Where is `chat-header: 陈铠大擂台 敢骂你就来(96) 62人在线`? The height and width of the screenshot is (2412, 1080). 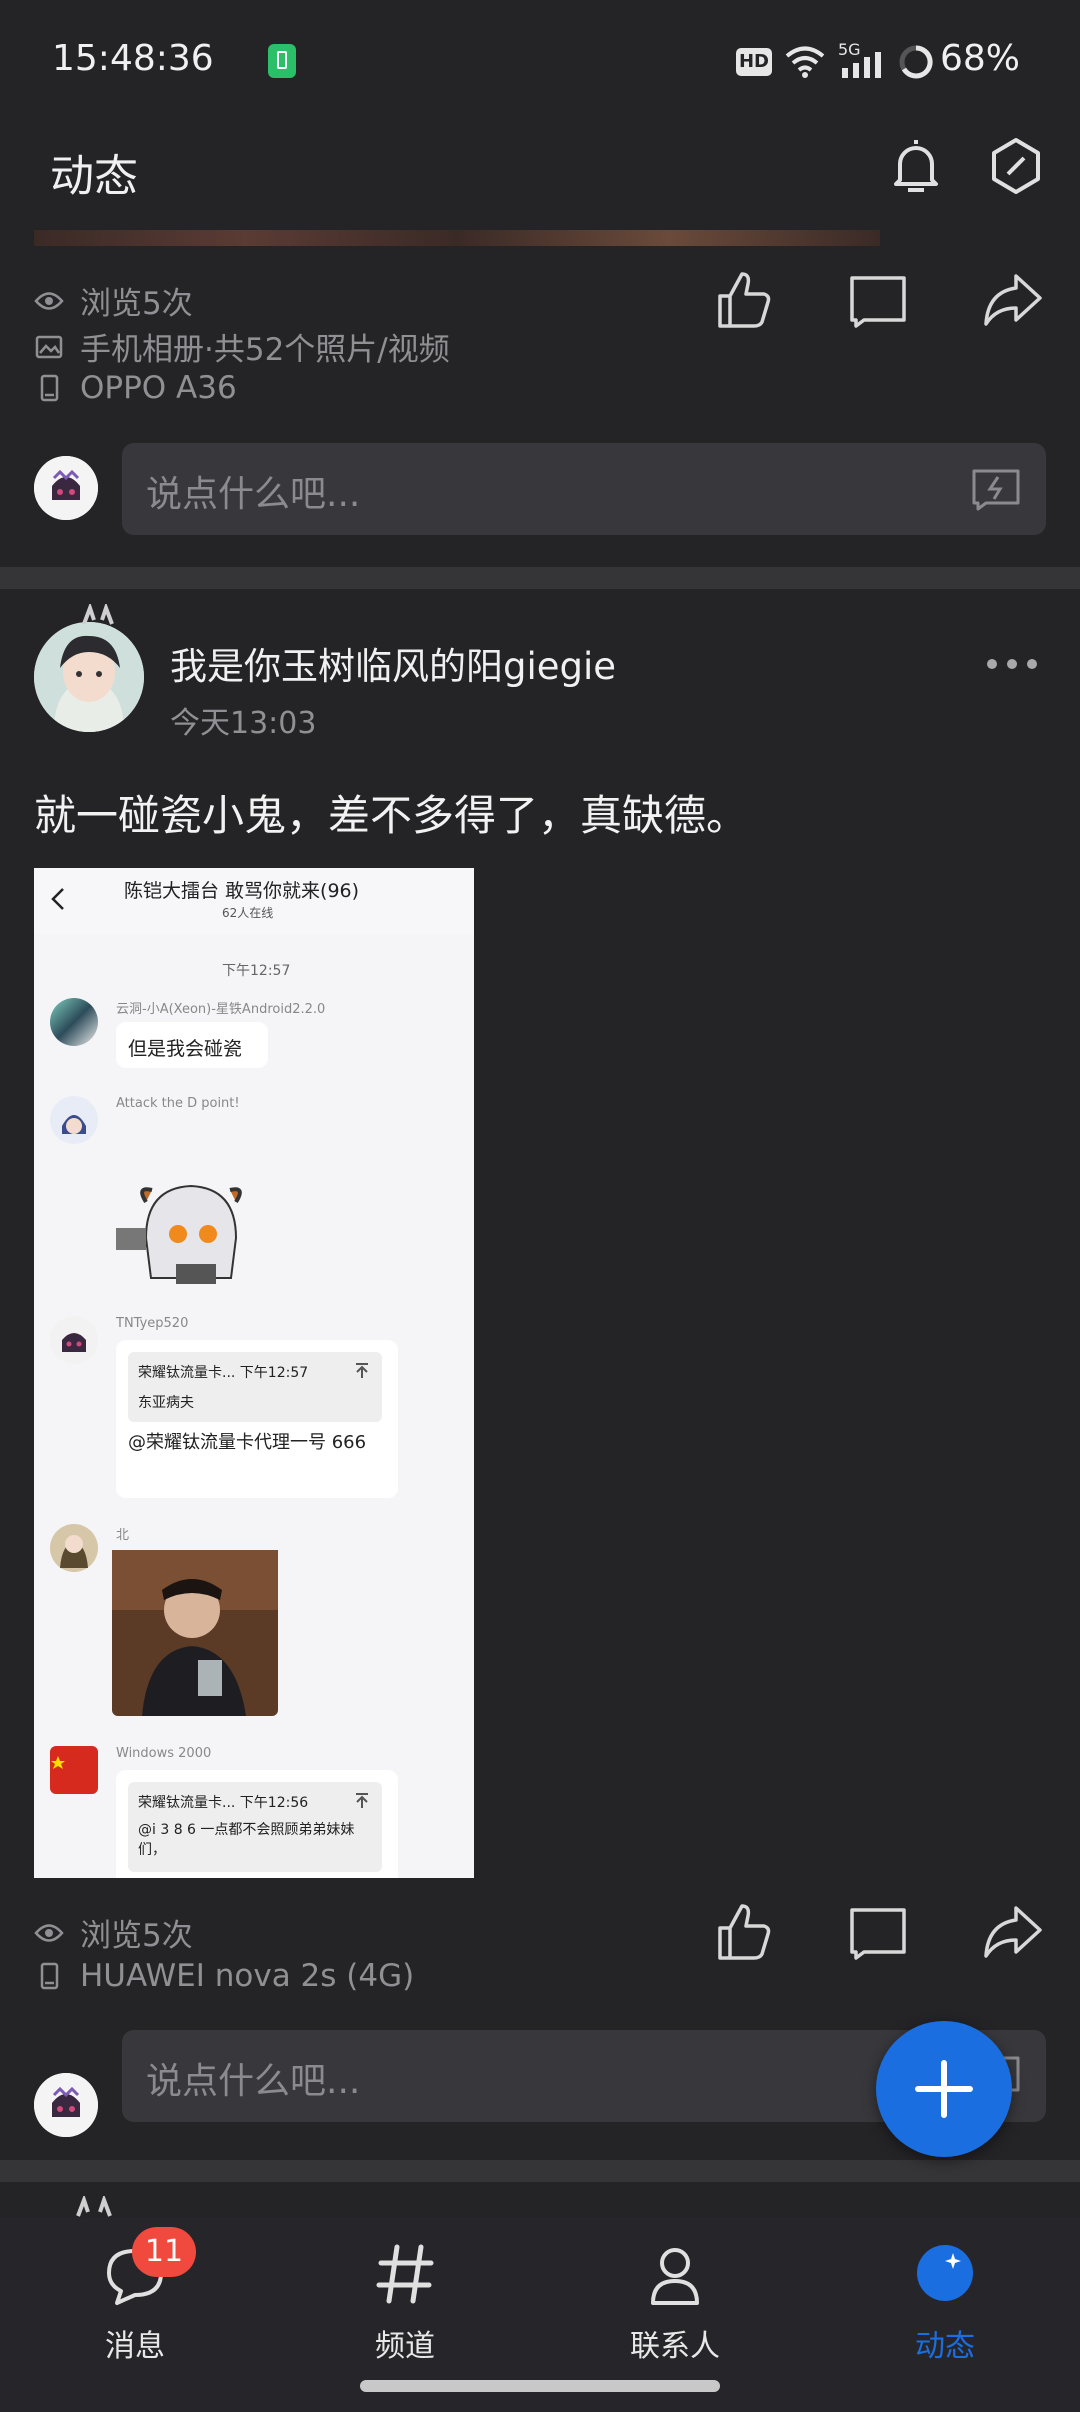
chat-header: 陈铠大擂台 敢骂你就来(96) 62人在线 is located at coordinates (254, 901).